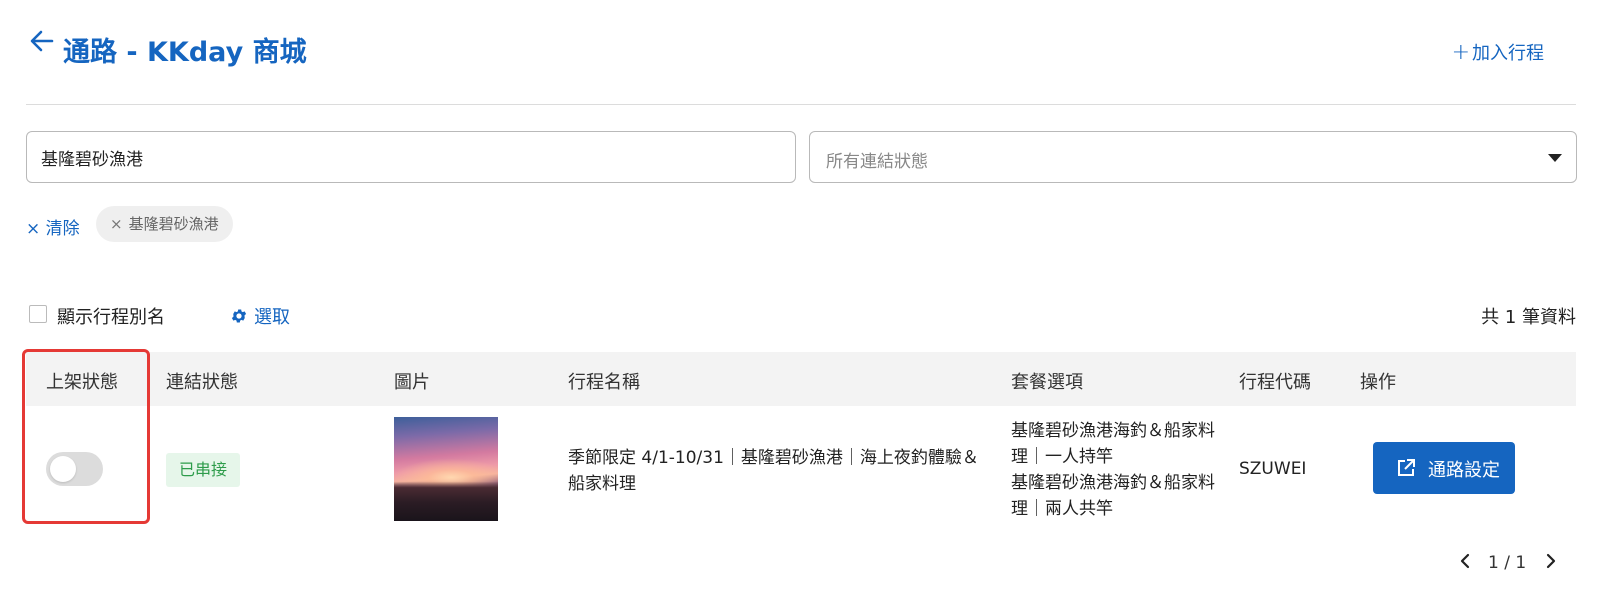  What do you see at coordinates (1460, 52) in the screenshot?
I see `plus-icon: +` at bounding box center [1460, 52].